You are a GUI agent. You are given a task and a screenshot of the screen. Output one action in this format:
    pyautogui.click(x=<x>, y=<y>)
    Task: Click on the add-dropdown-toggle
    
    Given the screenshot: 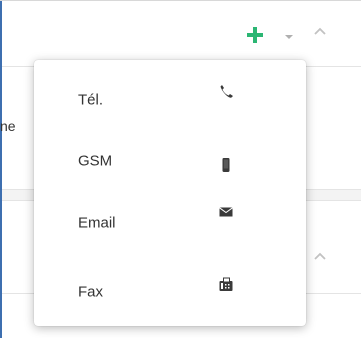 What is the action you would take?
    pyautogui.click(x=289, y=34)
    